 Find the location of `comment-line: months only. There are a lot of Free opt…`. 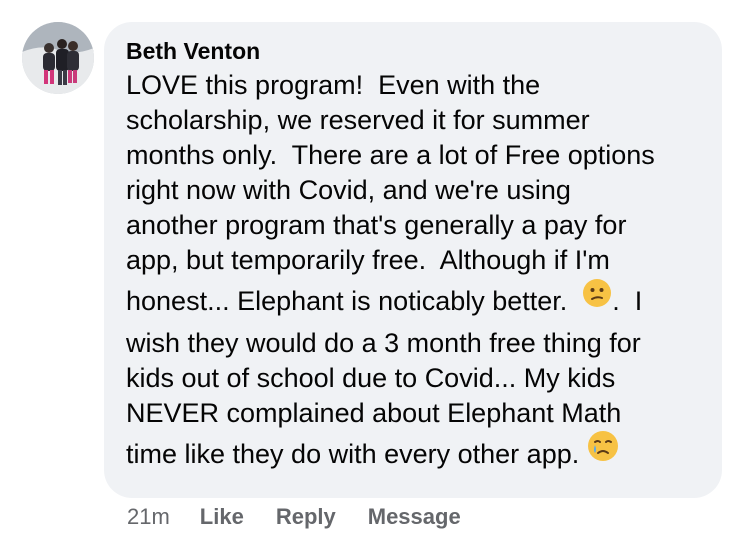

comment-line: months only. There are a lot of Free opt… is located at coordinates (390, 155).